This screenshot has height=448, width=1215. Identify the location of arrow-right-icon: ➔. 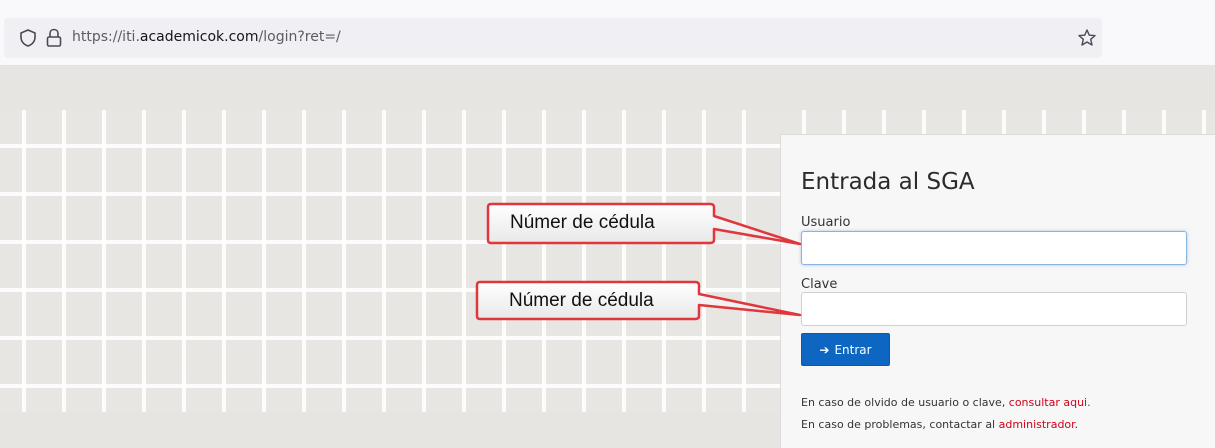
(824, 349).